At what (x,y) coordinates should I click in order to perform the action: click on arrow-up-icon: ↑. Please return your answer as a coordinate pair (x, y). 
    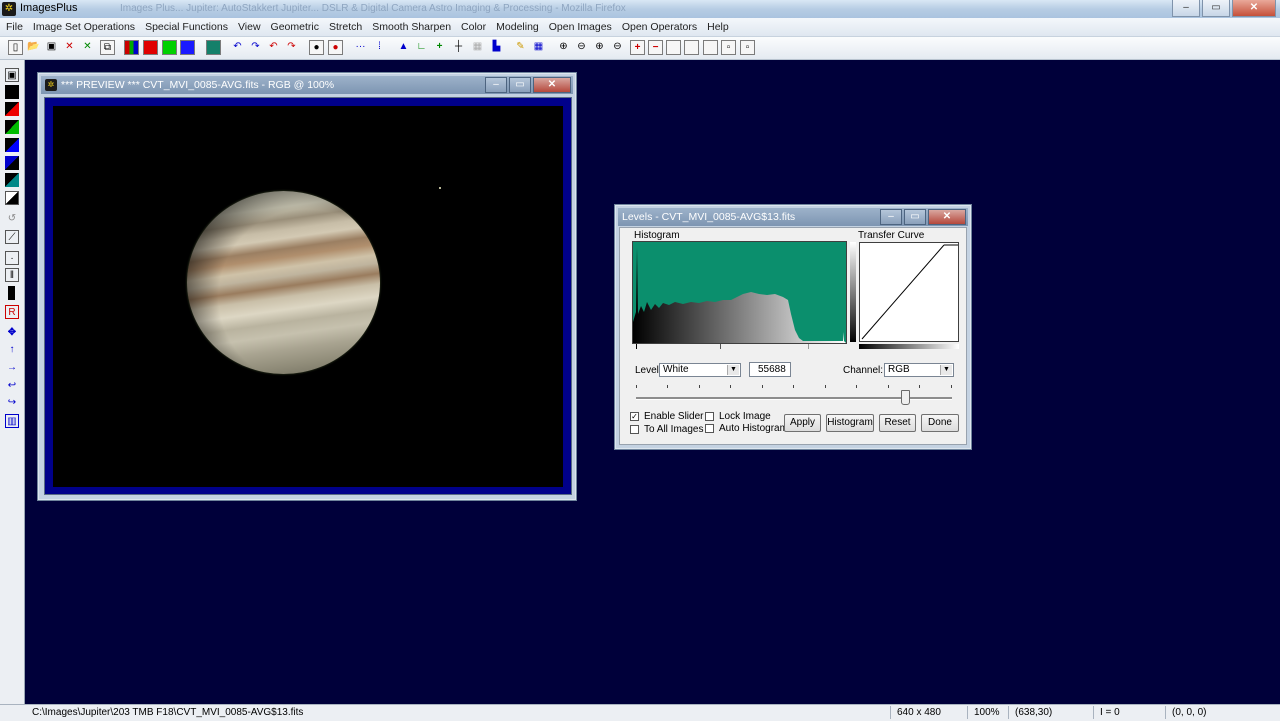
    Looking at the image, I should click on (12, 350).